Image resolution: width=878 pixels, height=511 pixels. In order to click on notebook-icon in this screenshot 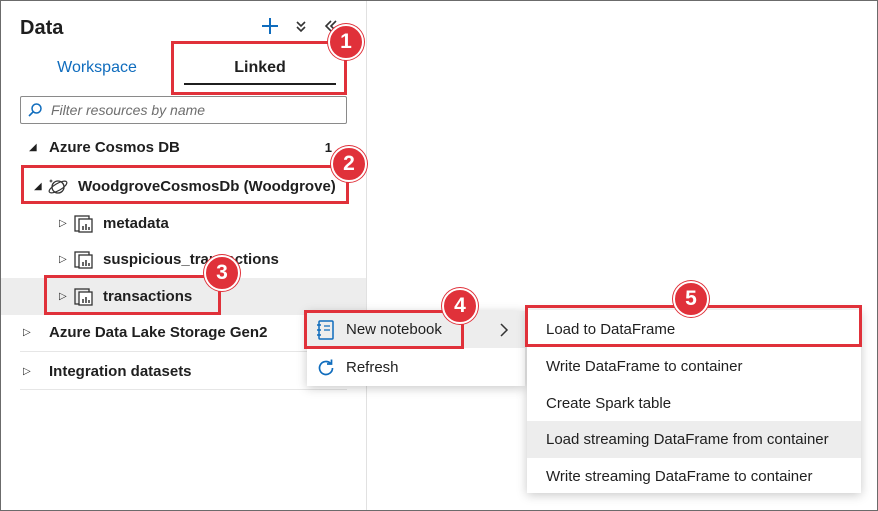, I will do `click(325, 330)`.